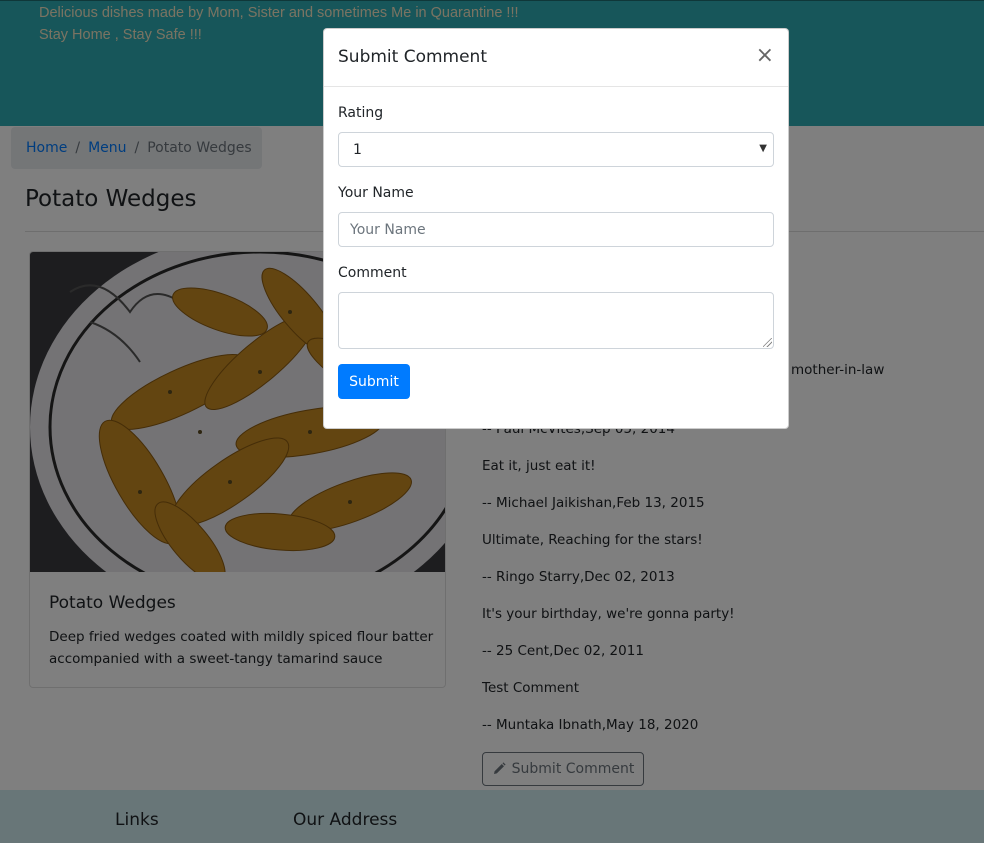 Image resolution: width=984 pixels, height=843 pixels. What do you see at coordinates (372, 273) in the screenshot?
I see `comment-label: Comment` at bounding box center [372, 273].